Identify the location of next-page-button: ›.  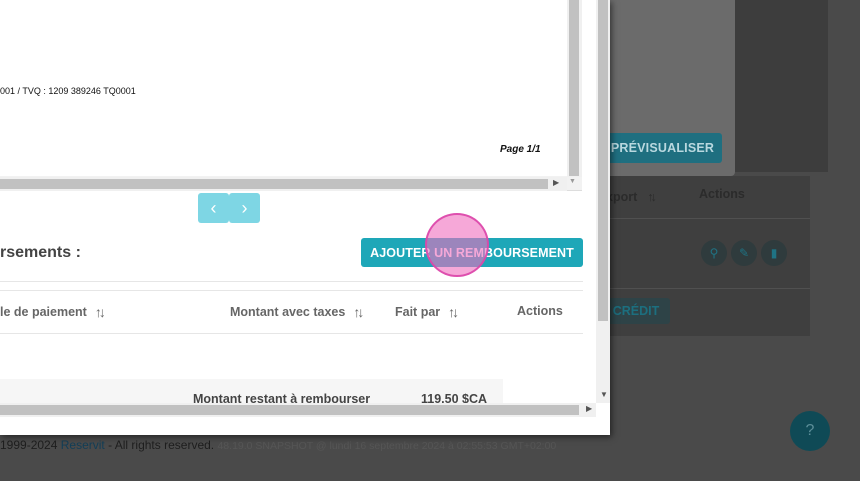
(244, 208).